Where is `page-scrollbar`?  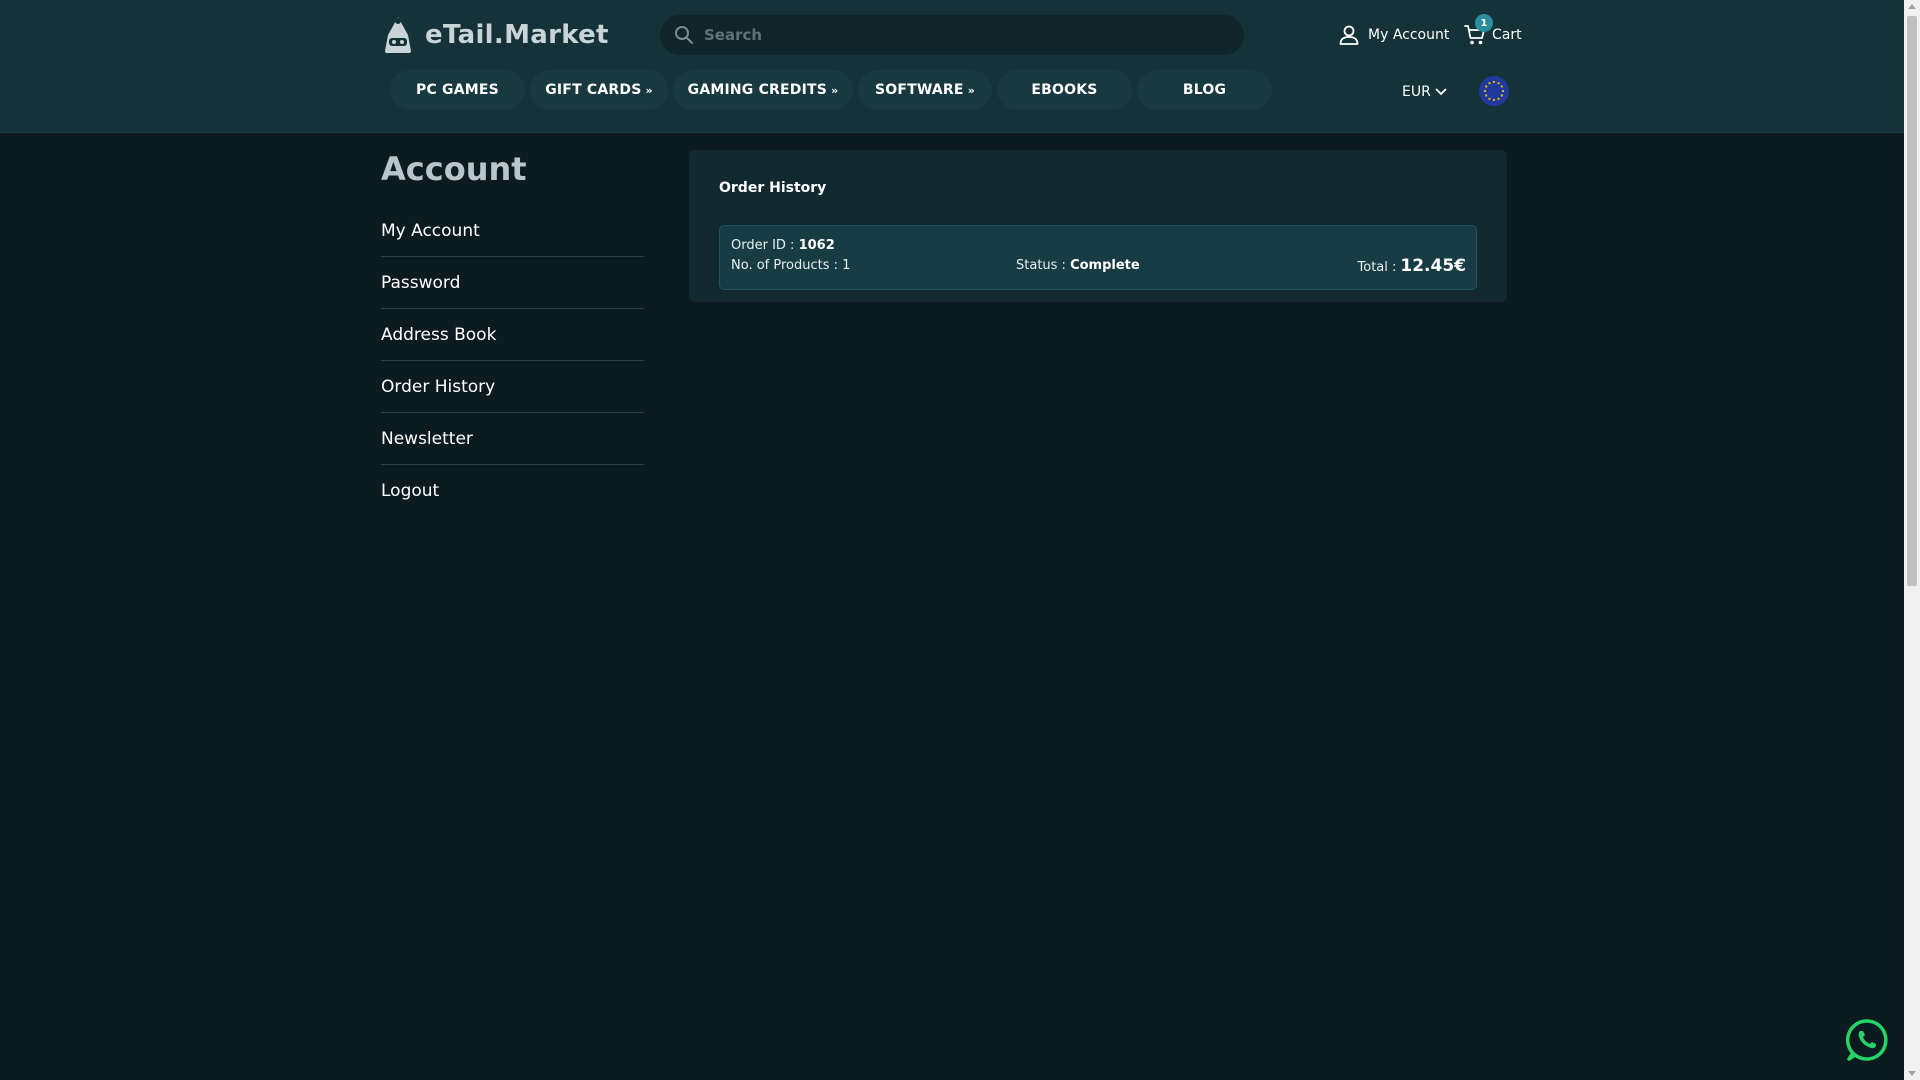
page-scrollbar is located at coordinates (1912, 540).